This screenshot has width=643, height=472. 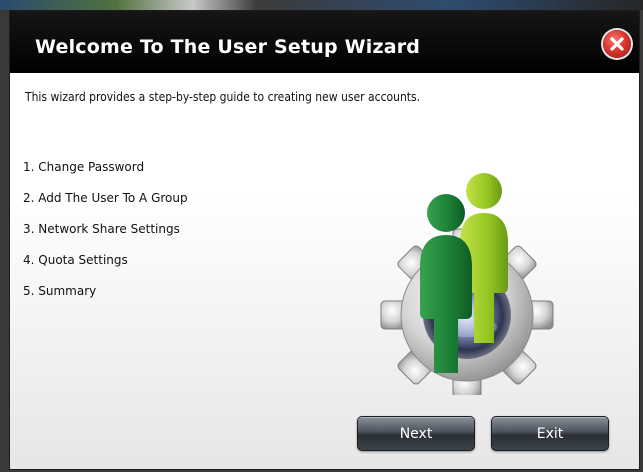 I want to click on next-button: Next, so click(x=416, y=433).